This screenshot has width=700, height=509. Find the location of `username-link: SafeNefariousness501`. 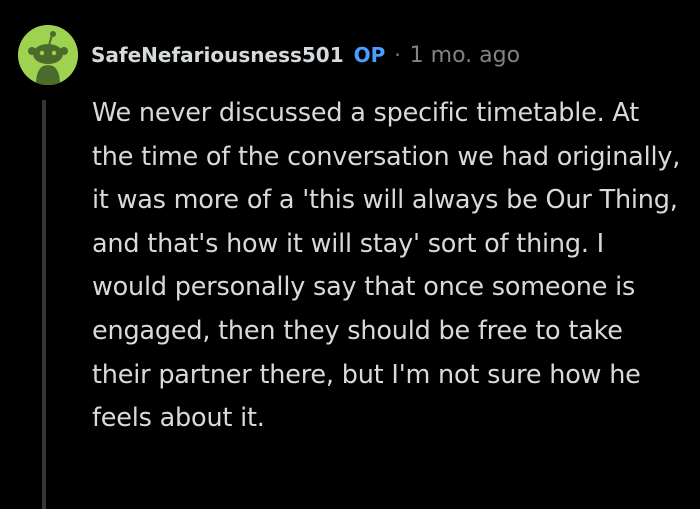

username-link: SafeNefariousness501 is located at coordinates (217, 55).